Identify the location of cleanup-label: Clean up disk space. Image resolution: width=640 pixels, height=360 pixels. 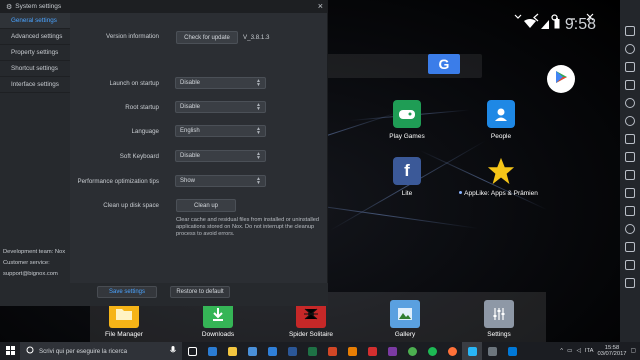
(131, 205).